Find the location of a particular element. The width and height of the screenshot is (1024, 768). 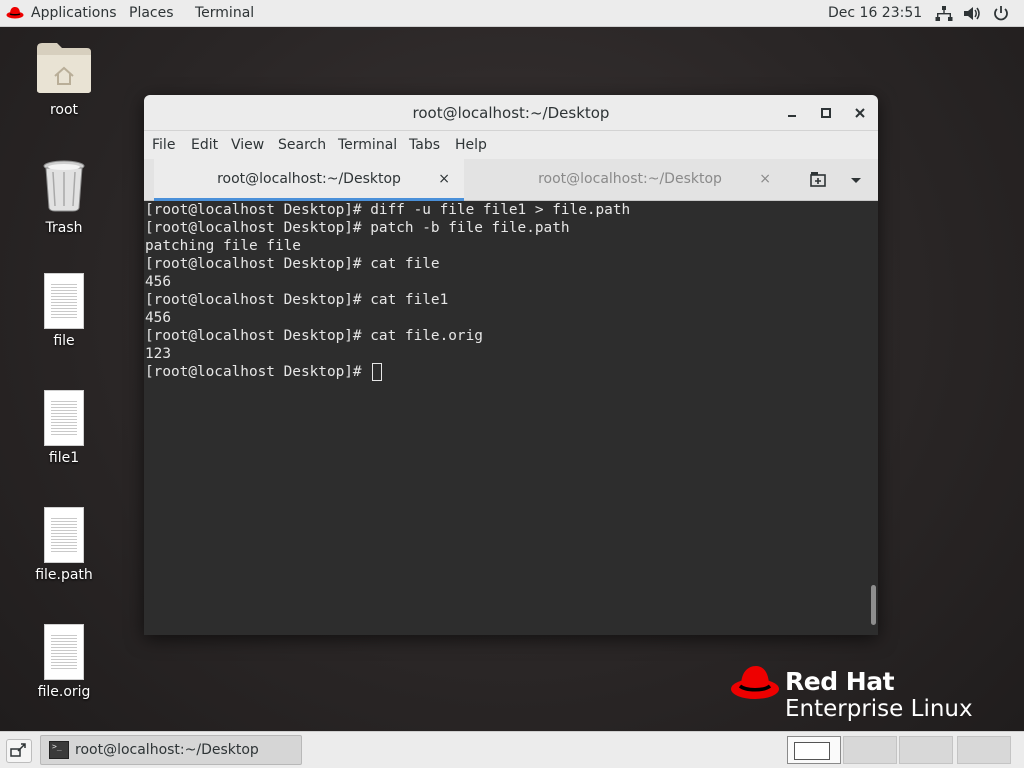

tab-1: root@localhost:~/Desktop × is located at coordinates (309, 180).